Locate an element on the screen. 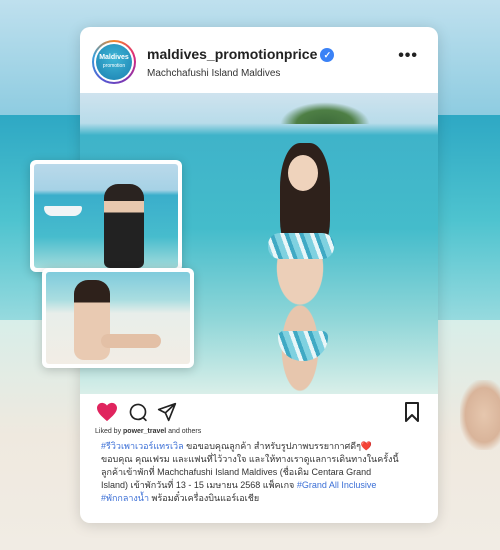 The image size is (500, 550). more-dots-icon: ••• is located at coordinates (408, 56).